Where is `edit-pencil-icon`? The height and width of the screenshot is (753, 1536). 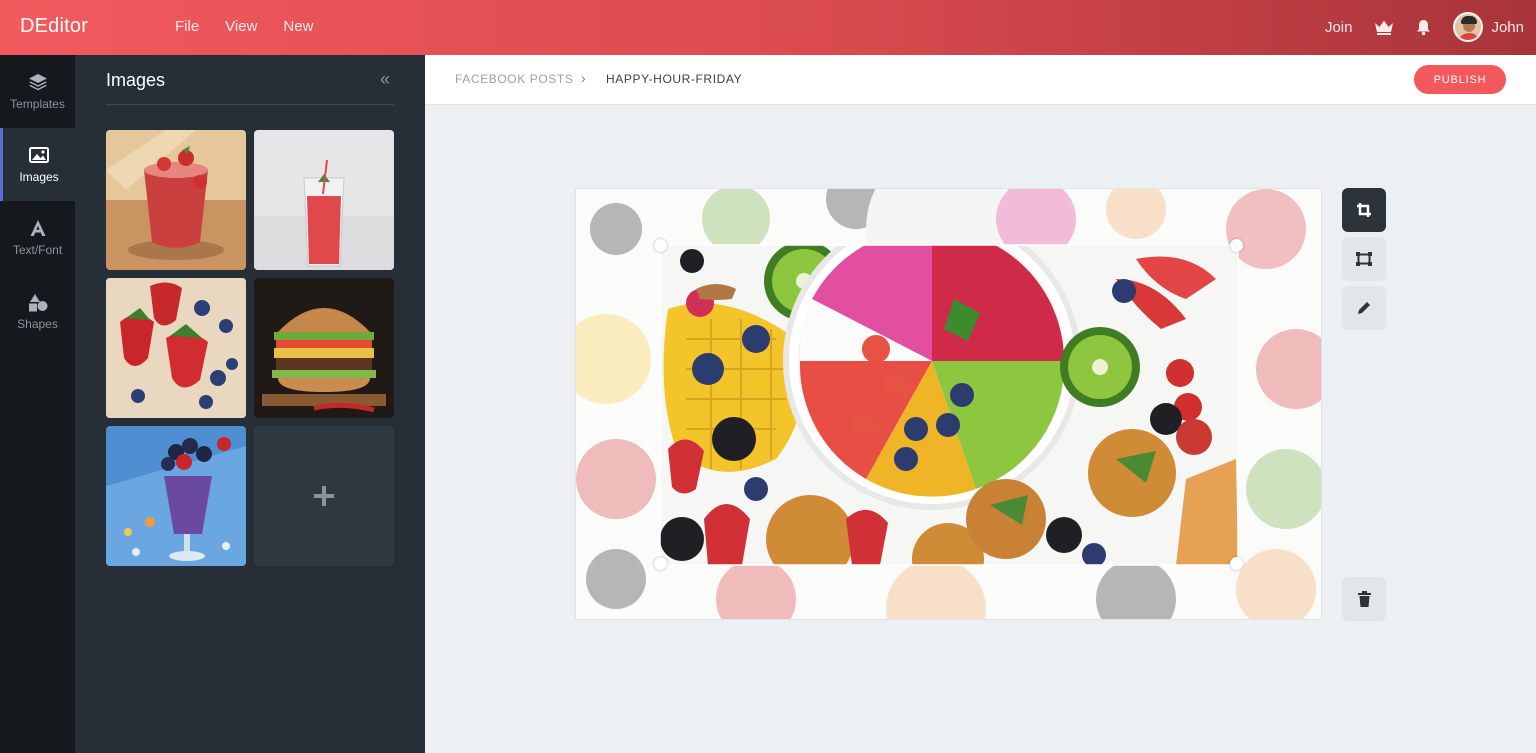
edit-pencil-icon is located at coordinates (1364, 308).